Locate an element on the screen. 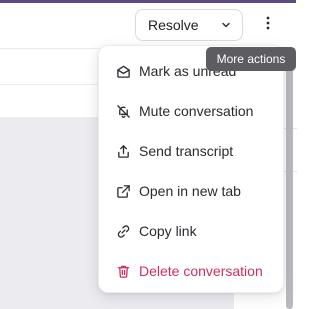  menu-item-label: Send transcript is located at coordinates (186, 151).